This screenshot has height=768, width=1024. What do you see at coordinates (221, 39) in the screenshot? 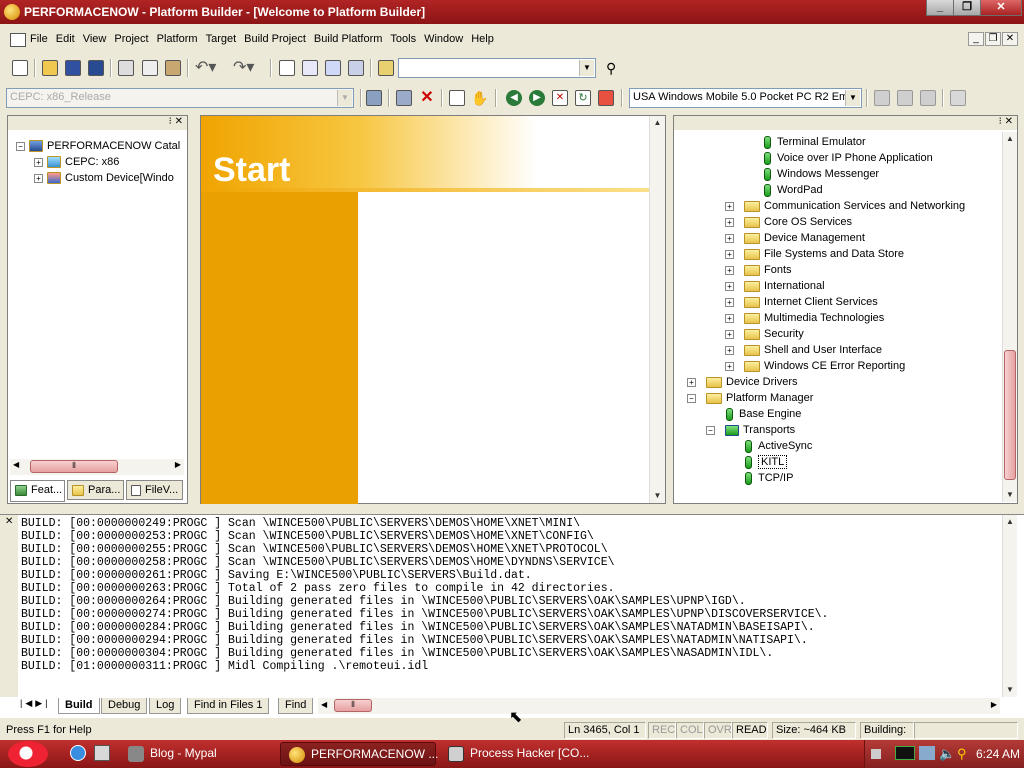
I see `menu-target: Target` at bounding box center [221, 39].